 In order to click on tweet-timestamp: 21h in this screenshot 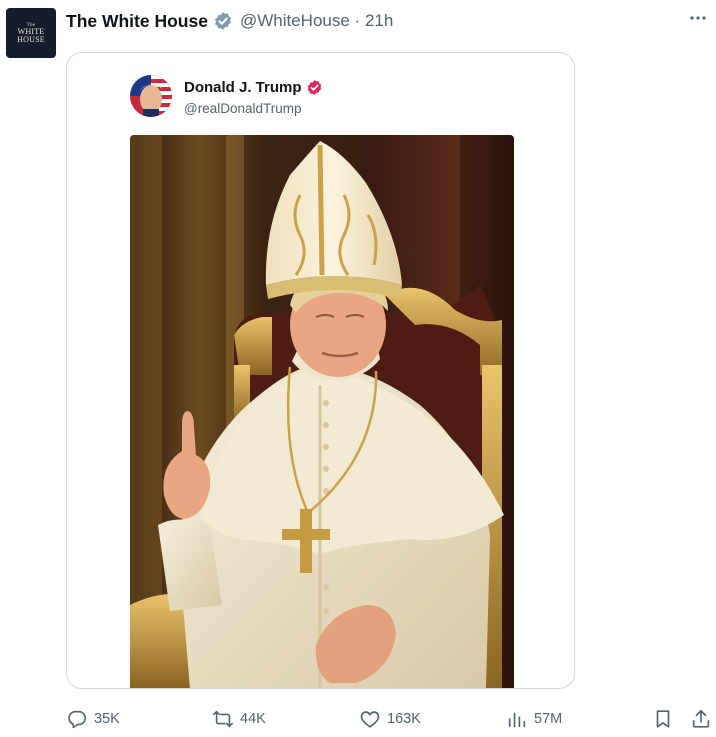, I will do `click(379, 20)`.